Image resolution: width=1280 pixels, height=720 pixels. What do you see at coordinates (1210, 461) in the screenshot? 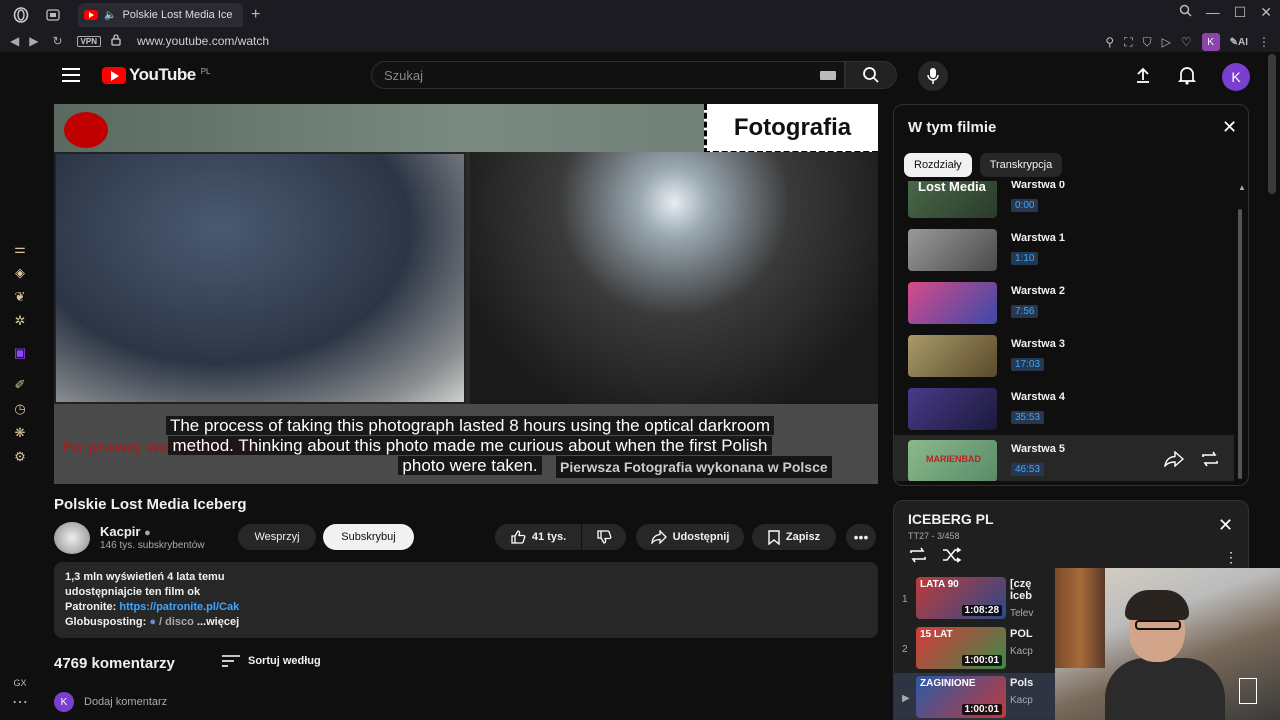
I see `loop-icon` at bounding box center [1210, 461].